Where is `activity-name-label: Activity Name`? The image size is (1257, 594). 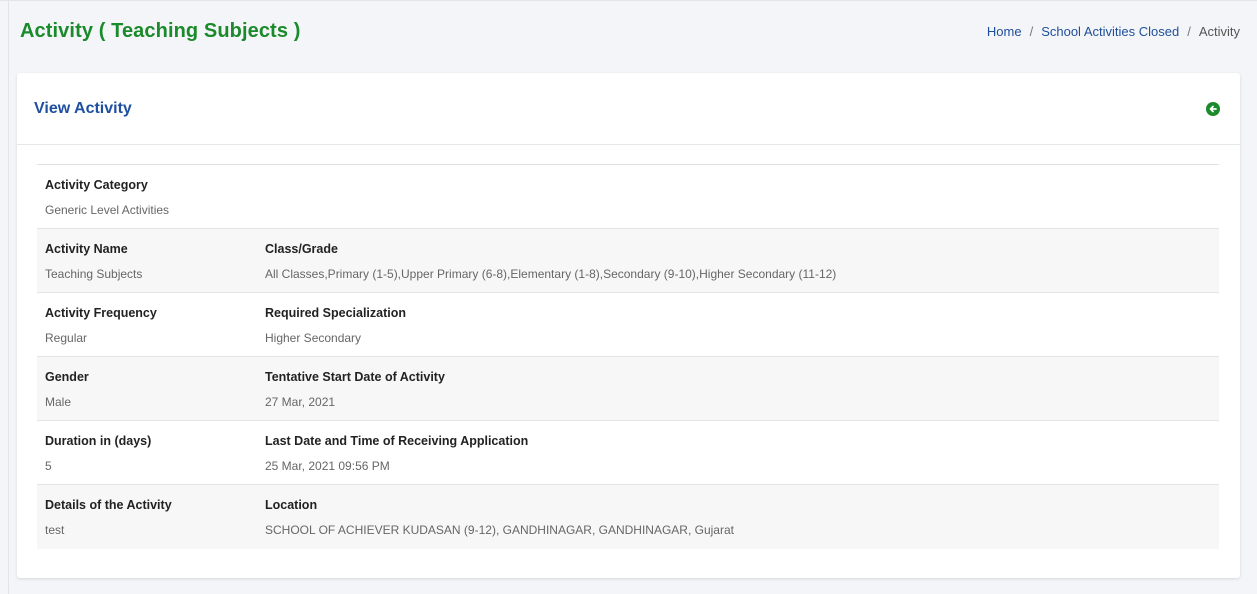
activity-name-label: Activity Name is located at coordinates (86, 249).